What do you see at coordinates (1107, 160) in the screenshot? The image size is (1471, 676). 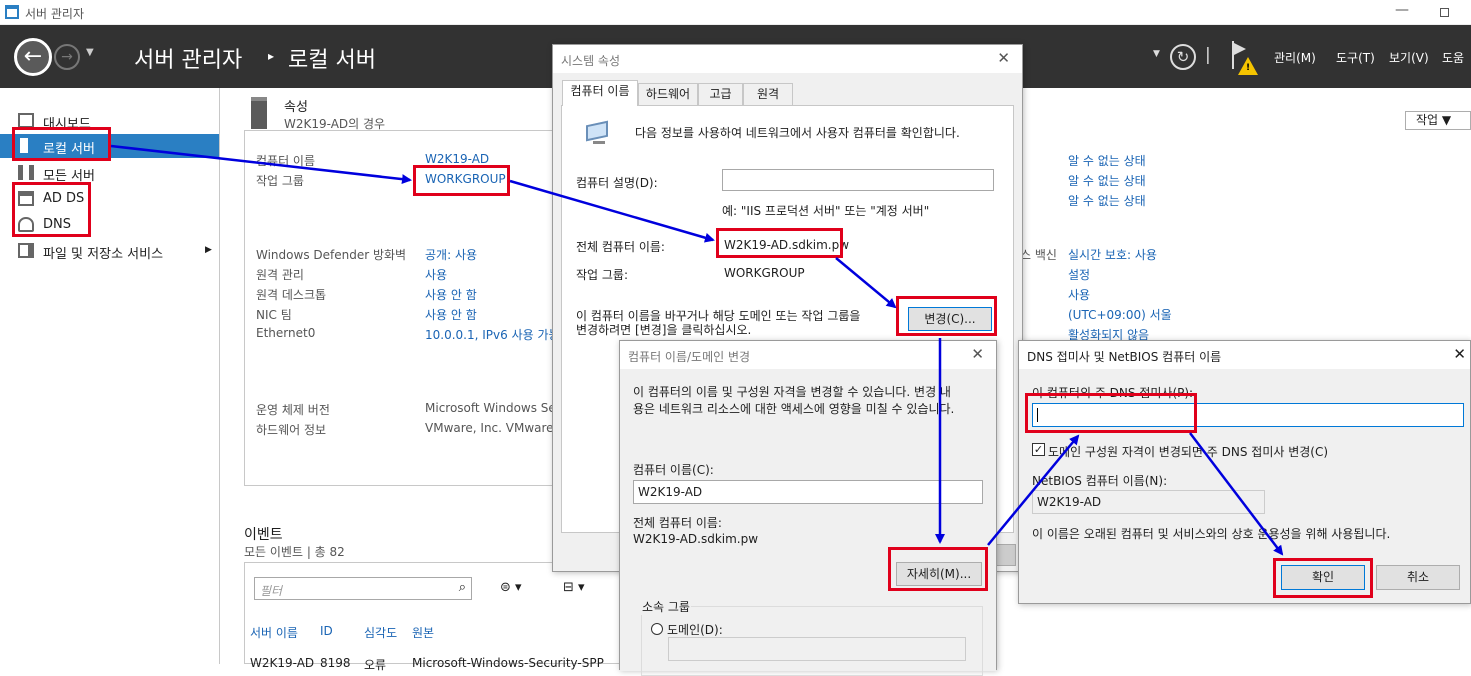 I see `prop-right-status-1: 알 수 없는 상태` at bounding box center [1107, 160].